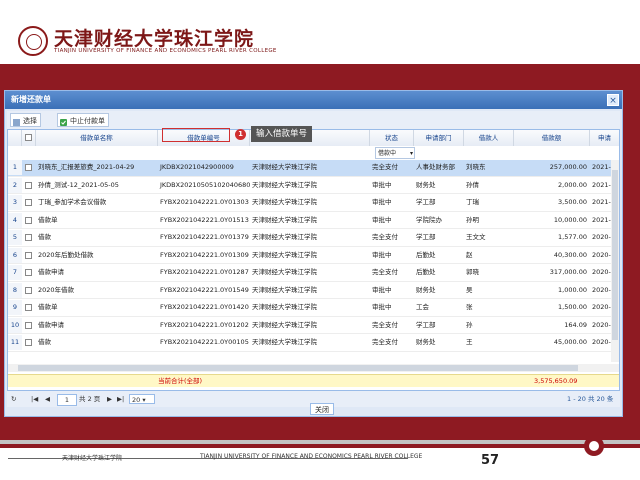 This screenshot has height=480, width=640. Describe the element at coordinates (313, 100) in the screenshot. I see `dialog-title: 新增还款单` at that location.